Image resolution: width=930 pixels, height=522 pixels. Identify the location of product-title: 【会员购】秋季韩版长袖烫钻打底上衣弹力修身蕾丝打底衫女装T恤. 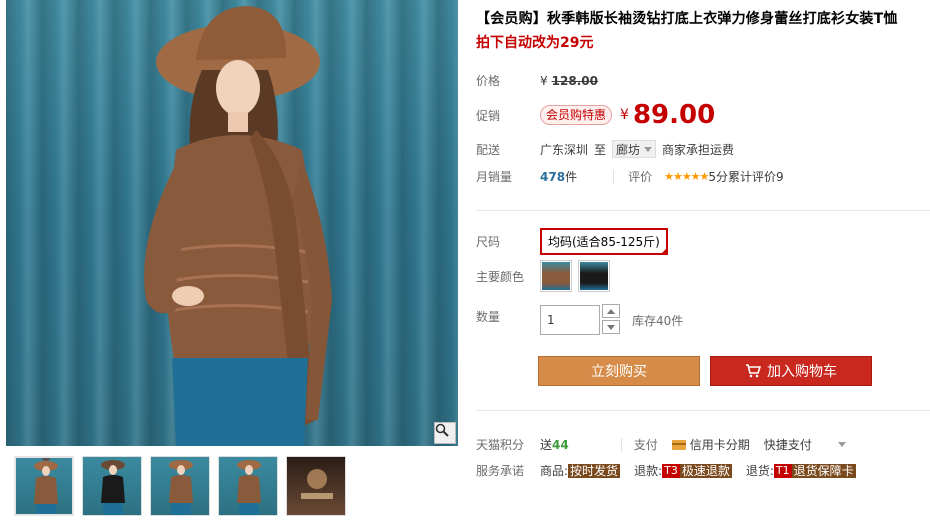
(687, 19).